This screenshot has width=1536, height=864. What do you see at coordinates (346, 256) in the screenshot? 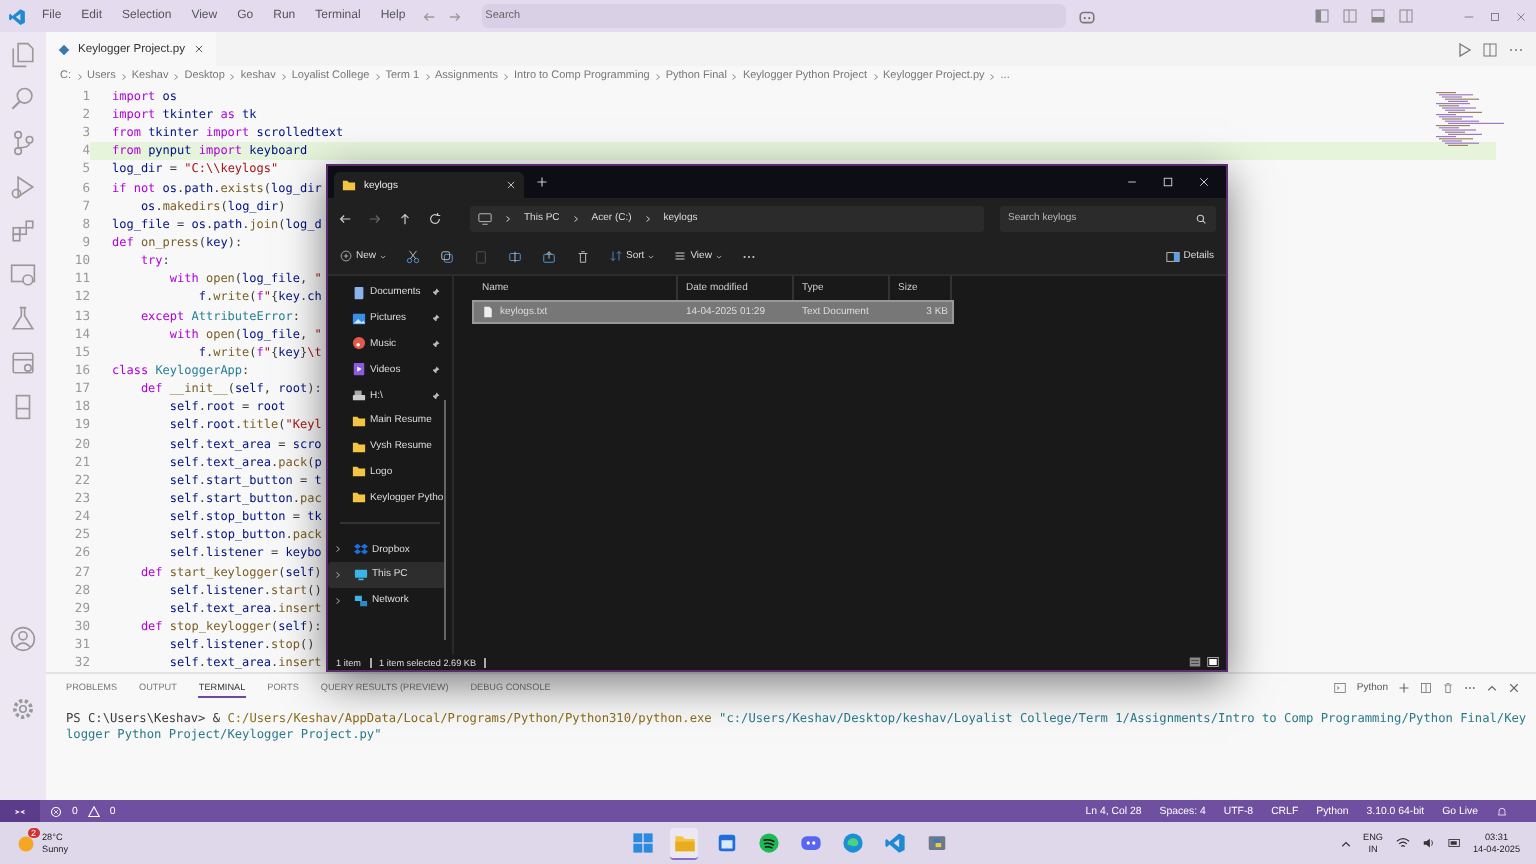
I see `plus-circle-icon` at bounding box center [346, 256].